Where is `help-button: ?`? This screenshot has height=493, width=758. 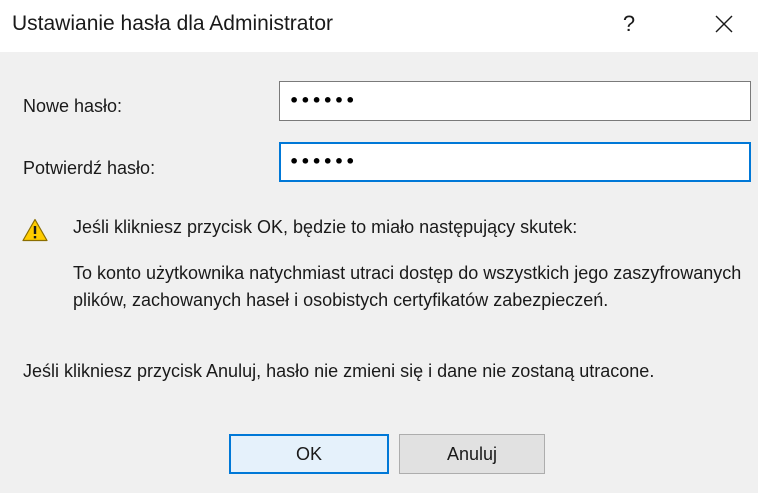
help-button: ? is located at coordinates (629, 24).